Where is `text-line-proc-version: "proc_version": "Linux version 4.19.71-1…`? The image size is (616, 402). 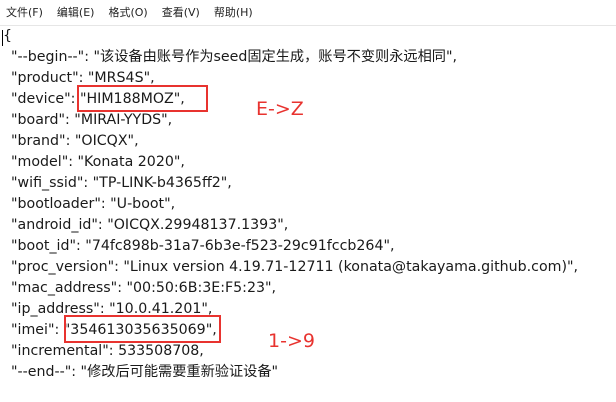 text-line-proc-version: "proc_version": "Linux version 4.19.71-1… is located at coordinates (295, 267).